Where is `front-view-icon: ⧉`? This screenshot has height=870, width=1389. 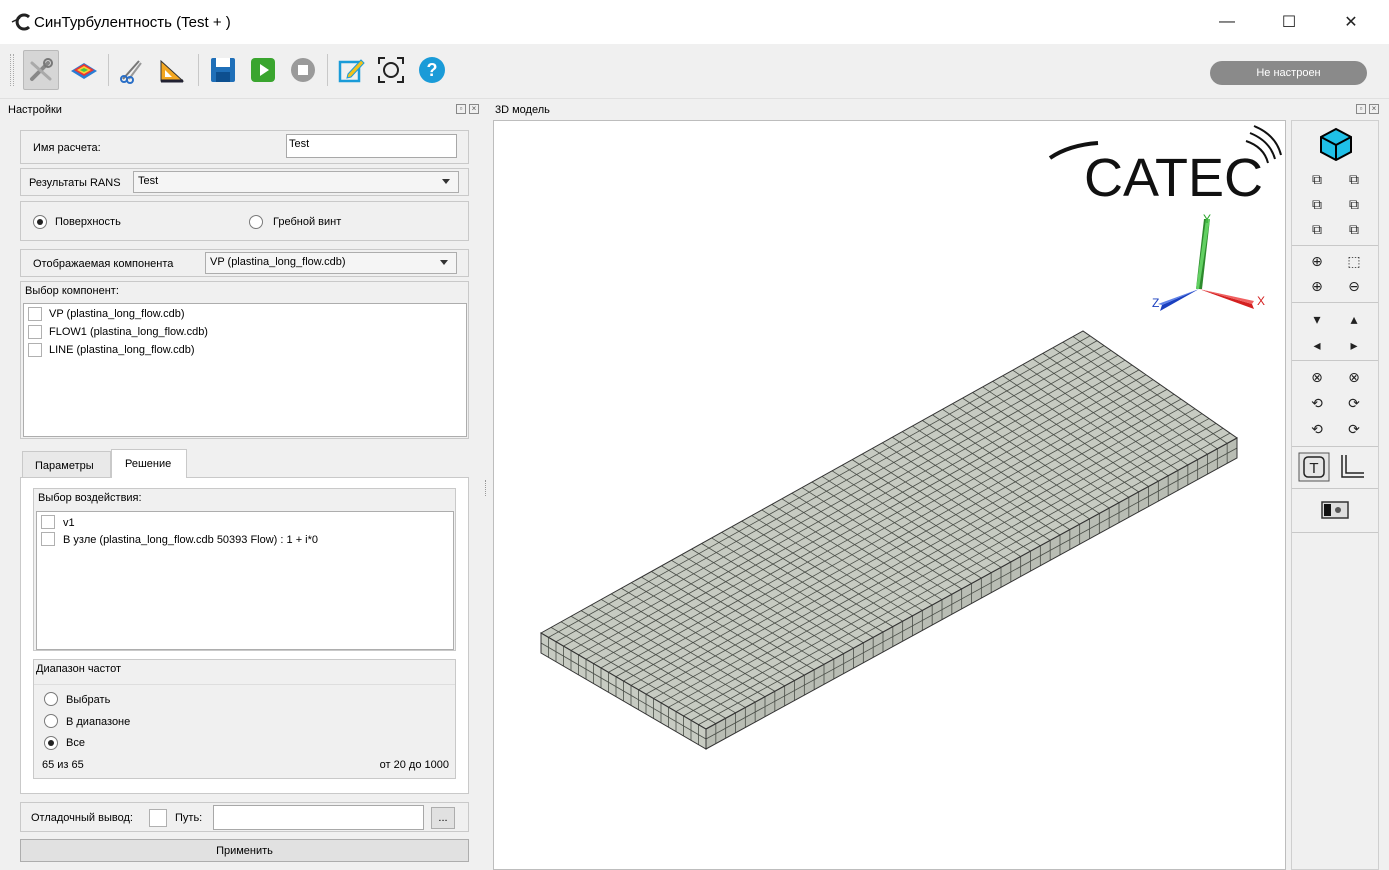
front-view-icon: ⧉ is located at coordinates (1317, 179).